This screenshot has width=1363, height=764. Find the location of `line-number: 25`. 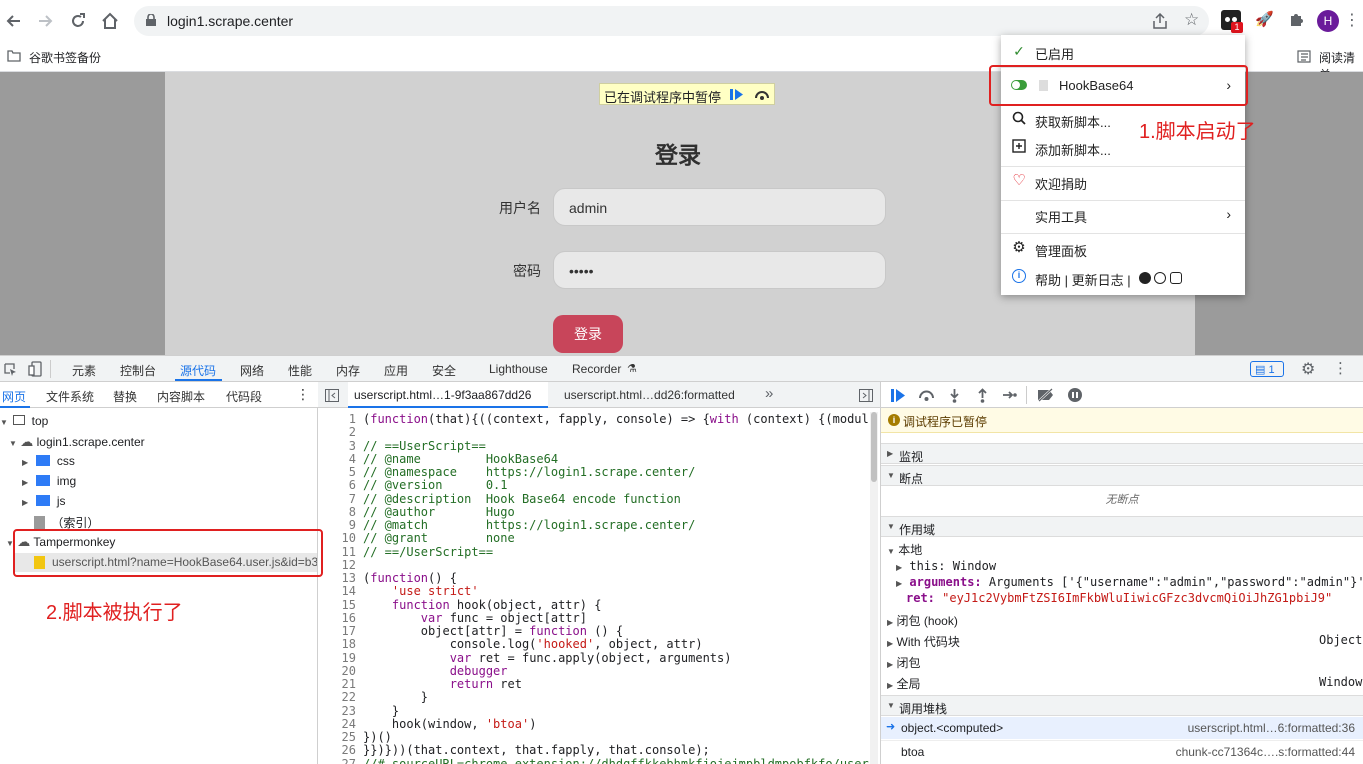

line-number: 25 is located at coordinates (337, 737).